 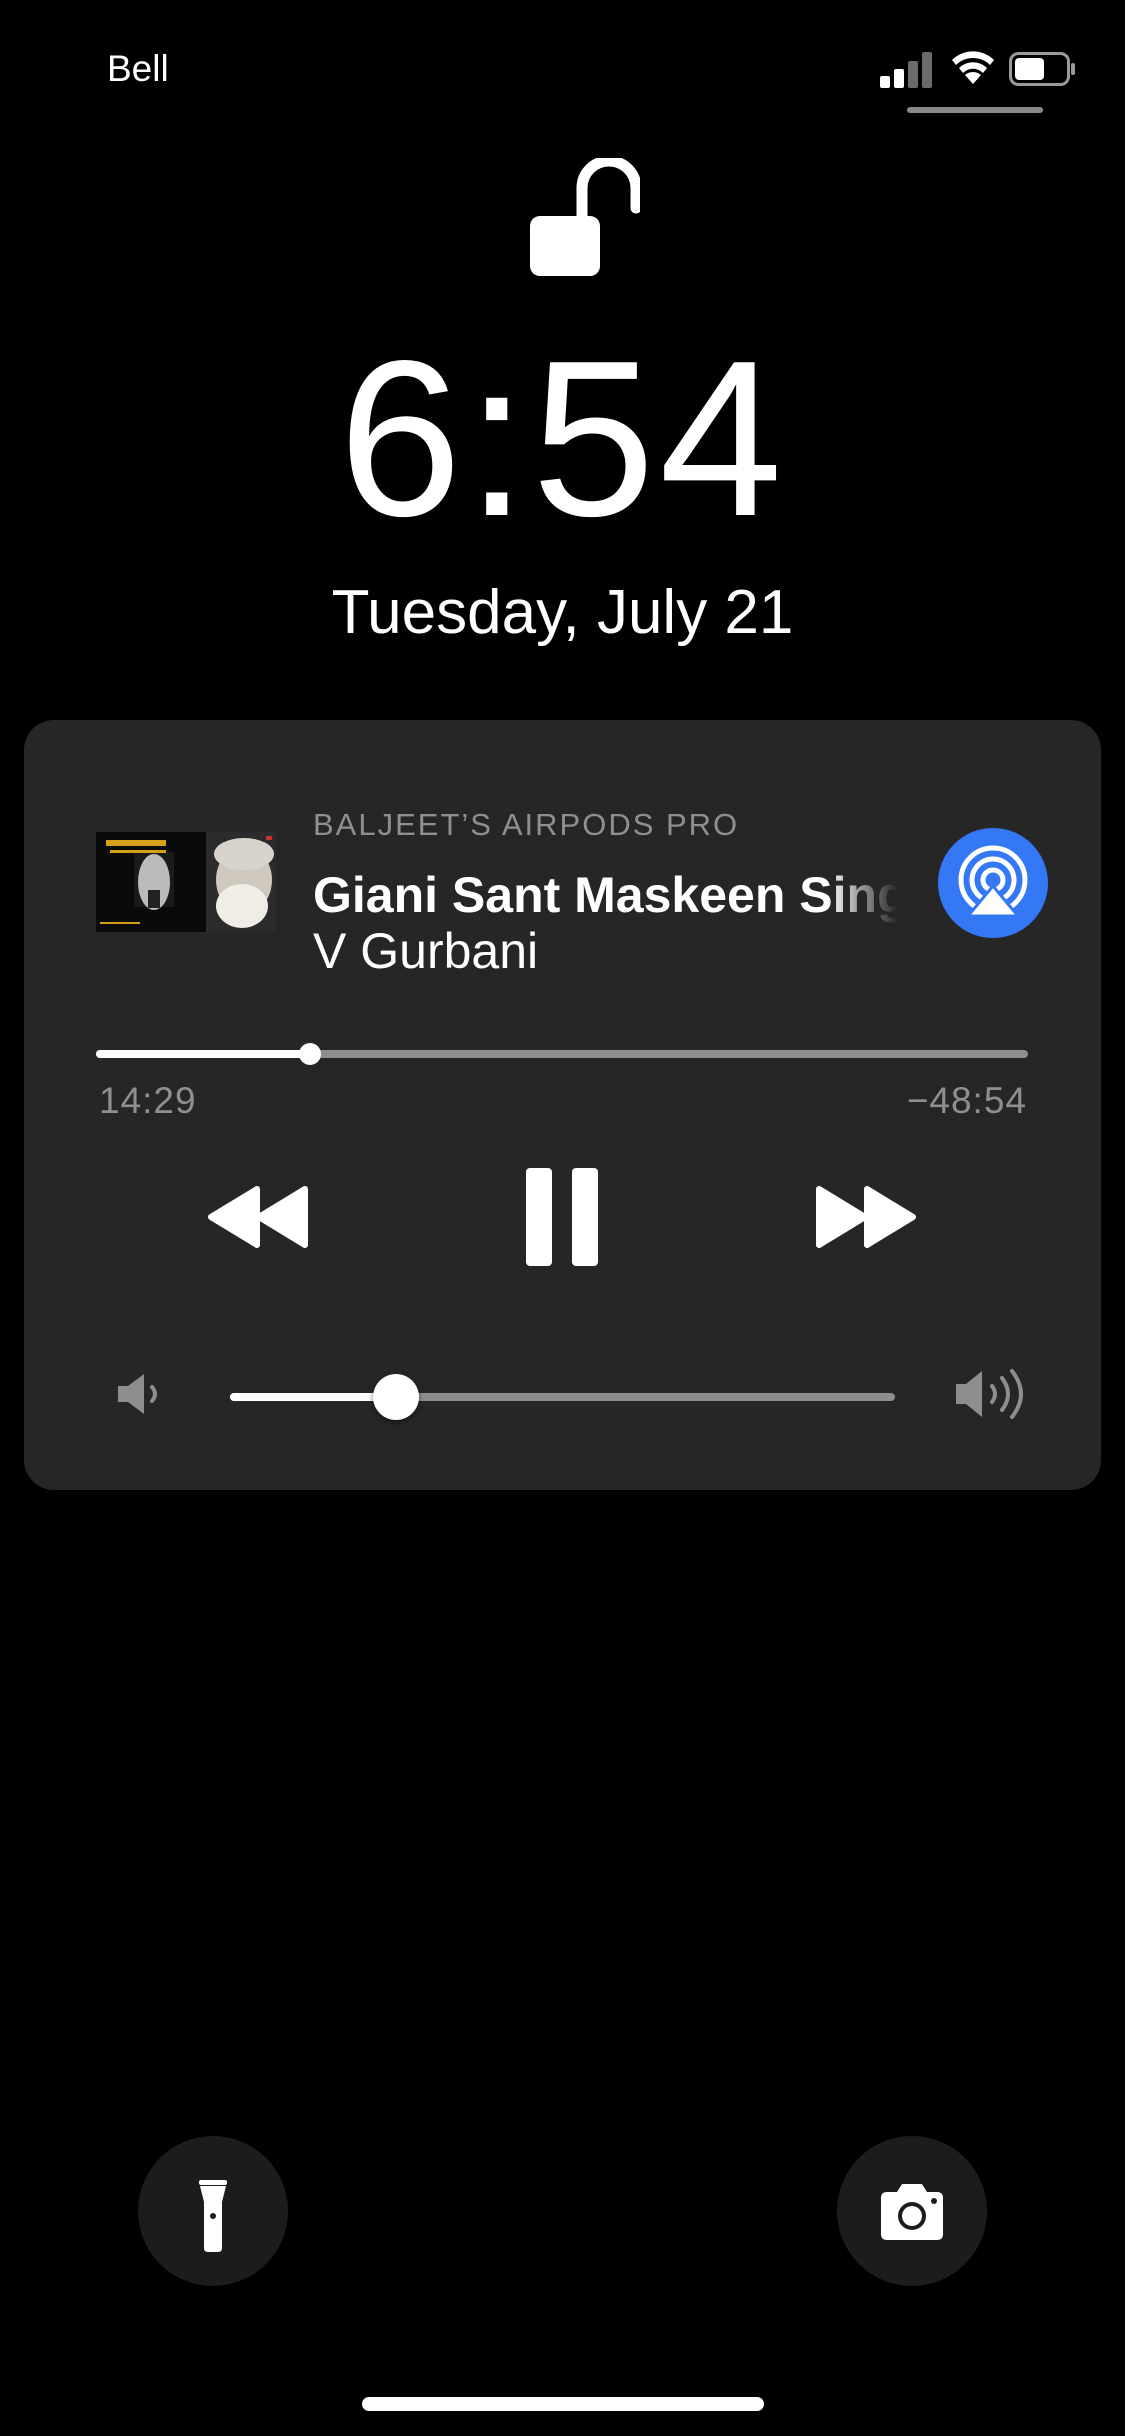 I want to click on album-artwork, so click(x=186, y=882).